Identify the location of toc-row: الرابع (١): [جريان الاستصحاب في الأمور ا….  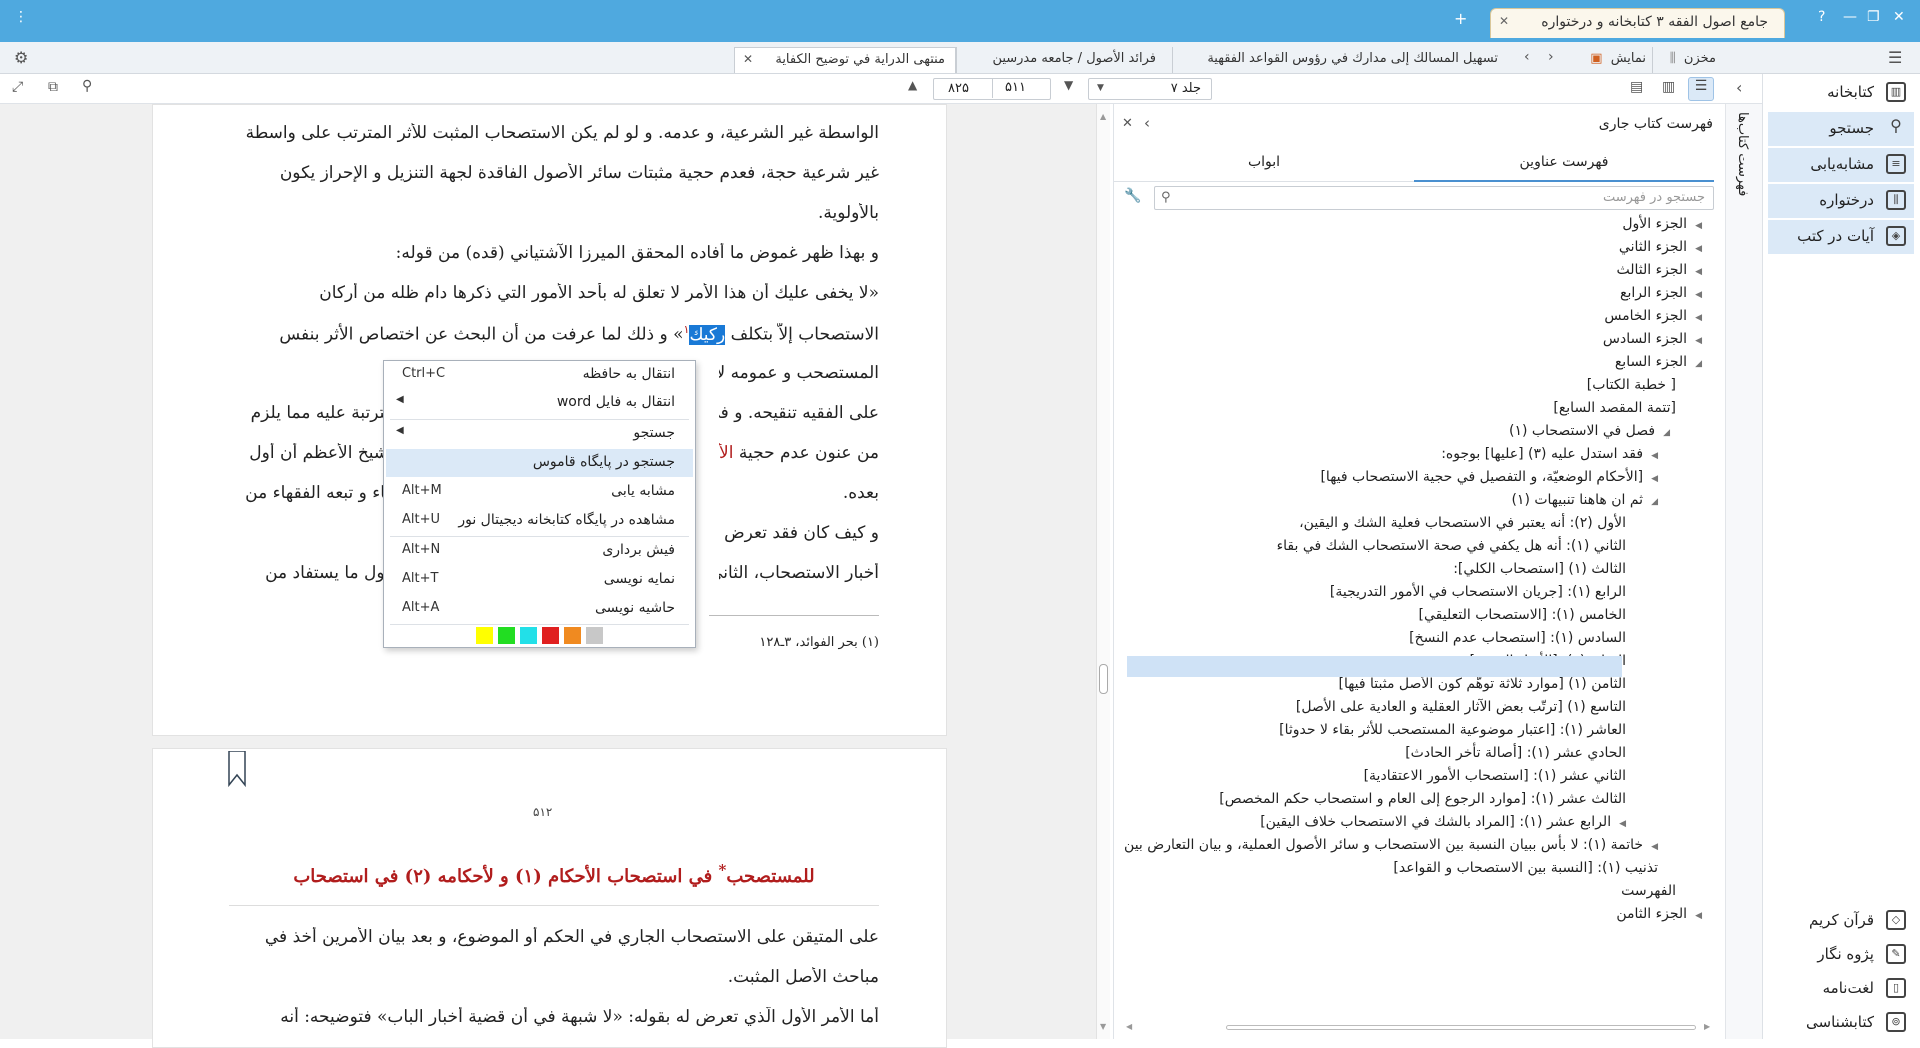
(1478, 592).